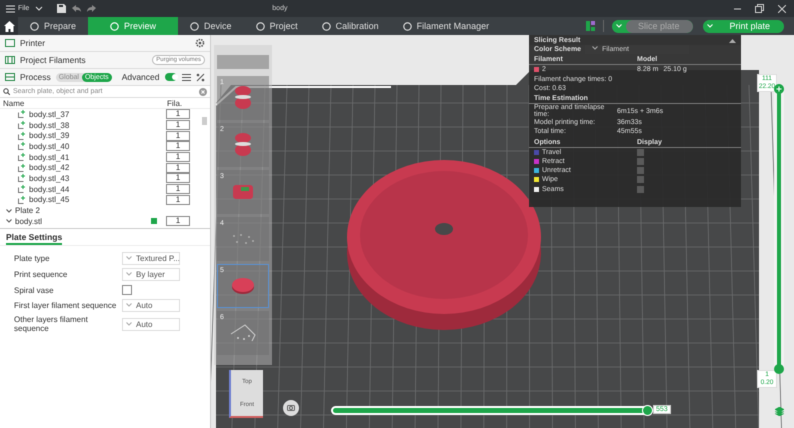 This screenshot has height=428, width=794. I want to click on restore-icon, so click(759, 8).